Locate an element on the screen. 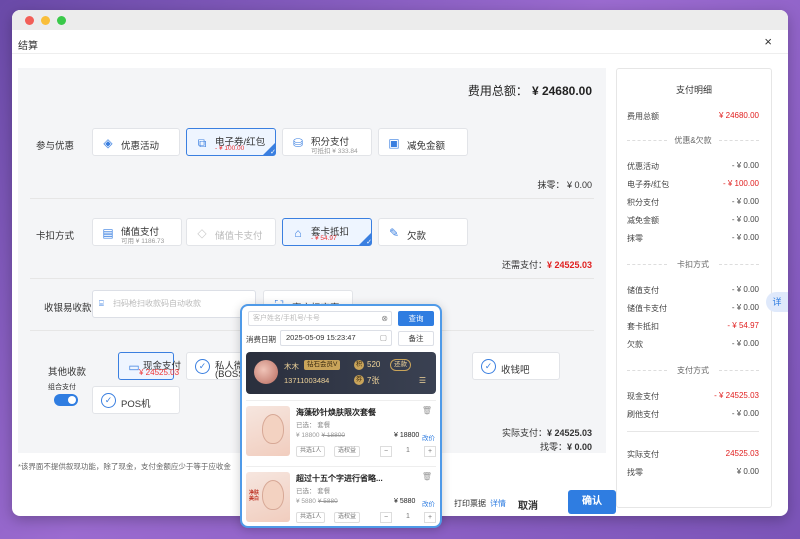  print-receipt-option: 打印票据 详情 is located at coordinates (480, 503).